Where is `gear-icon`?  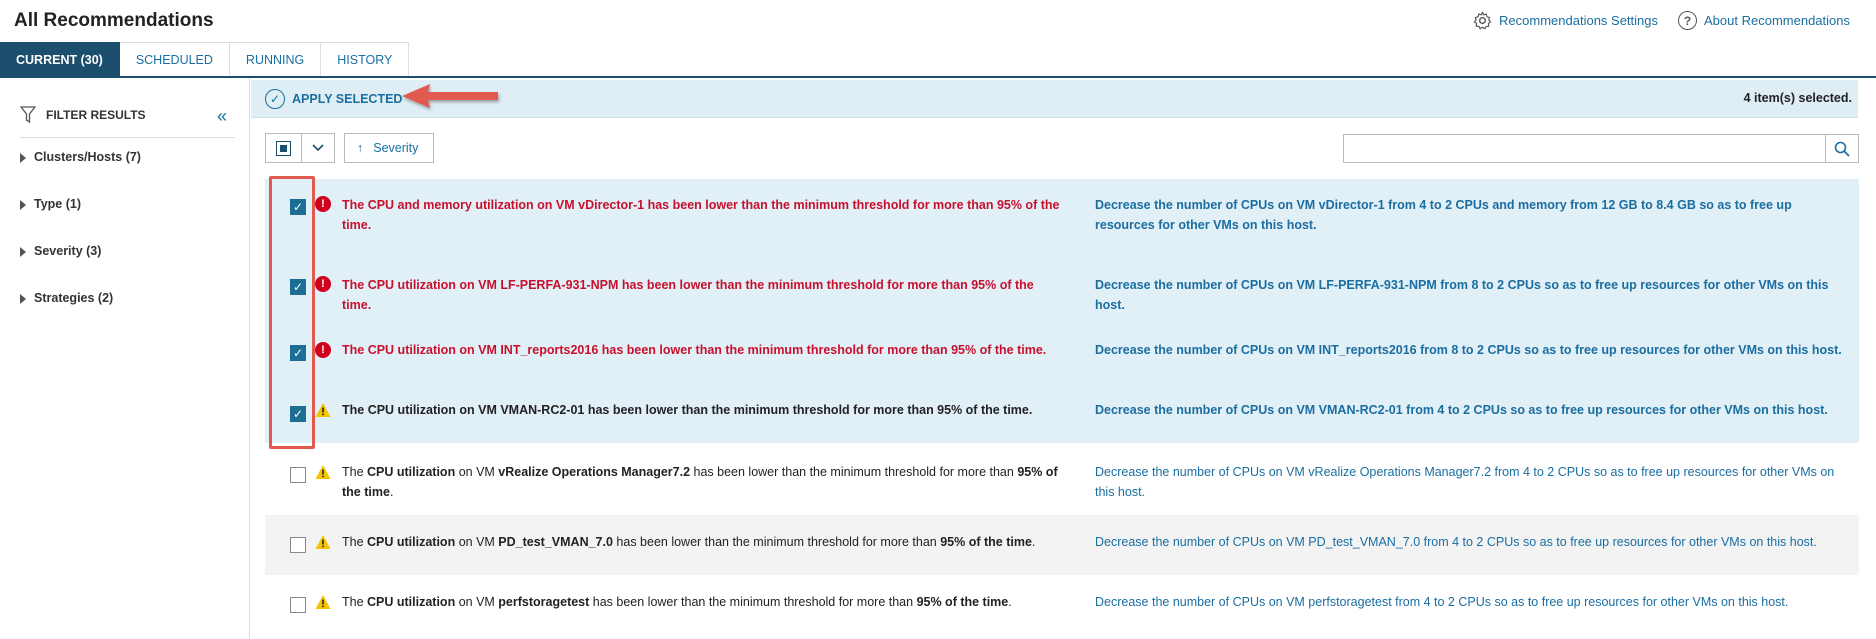 gear-icon is located at coordinates (1482, 20).